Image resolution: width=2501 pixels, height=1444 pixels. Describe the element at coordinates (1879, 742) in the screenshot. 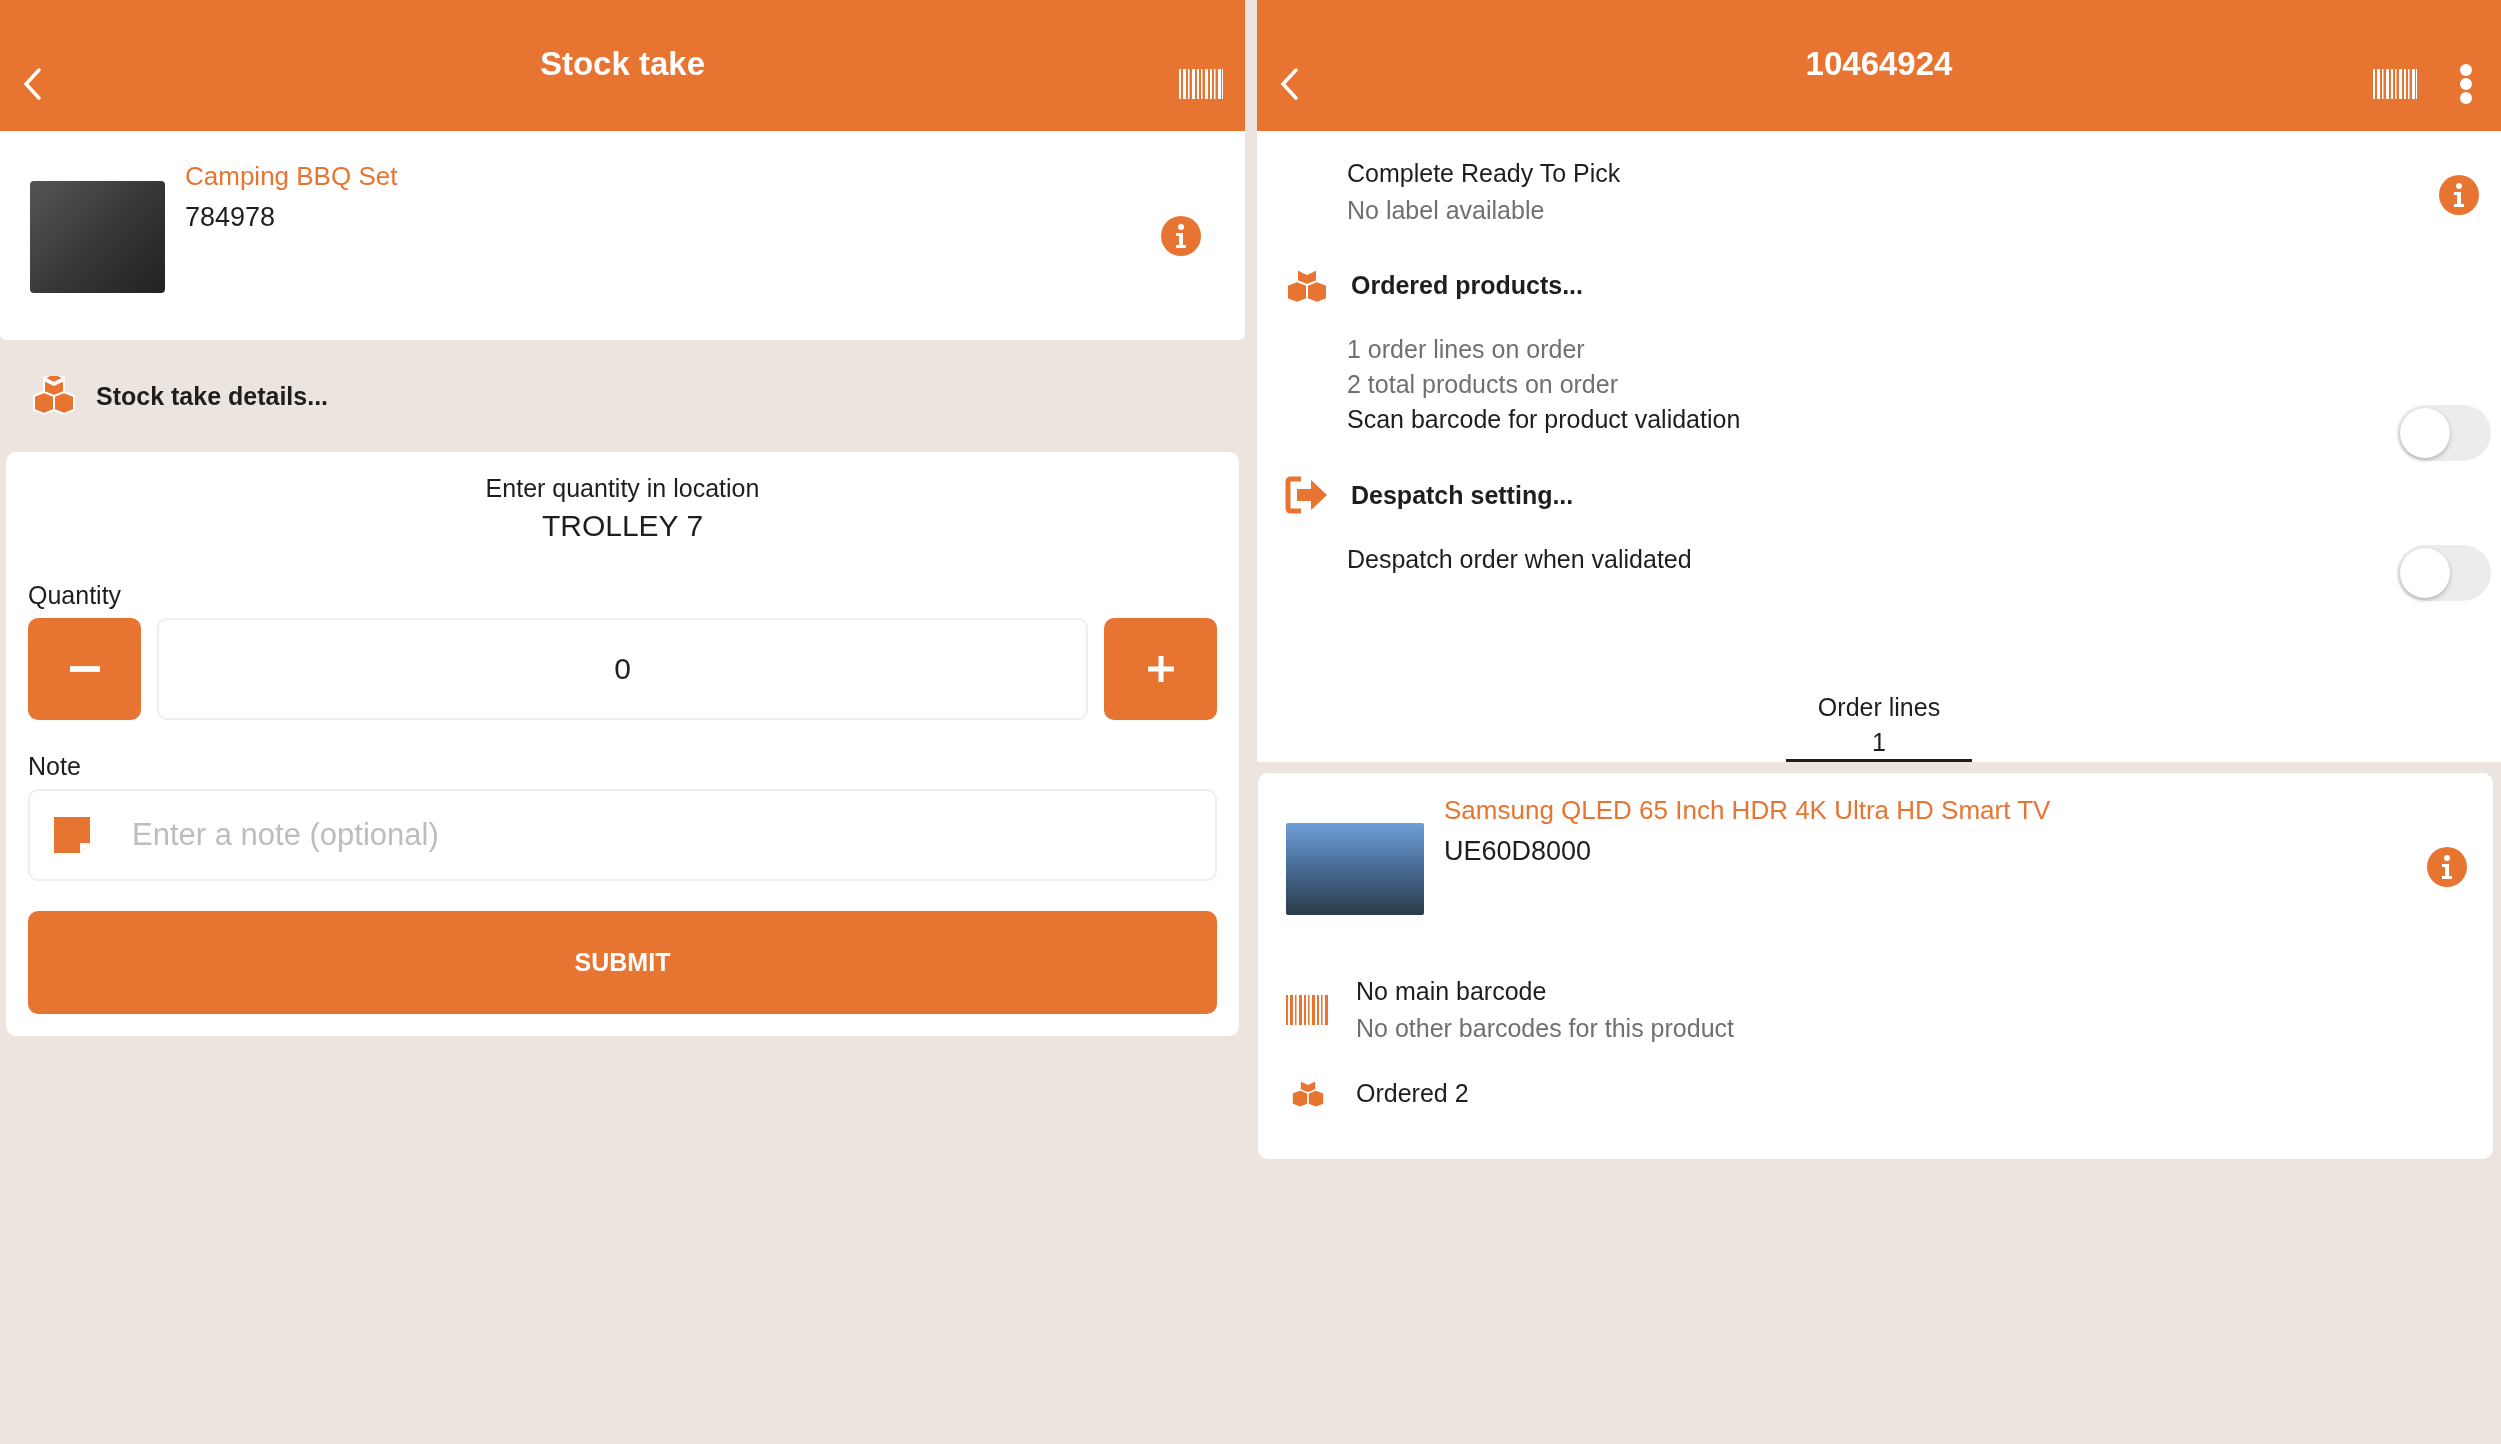

I see `tab-count: 1` at that location.